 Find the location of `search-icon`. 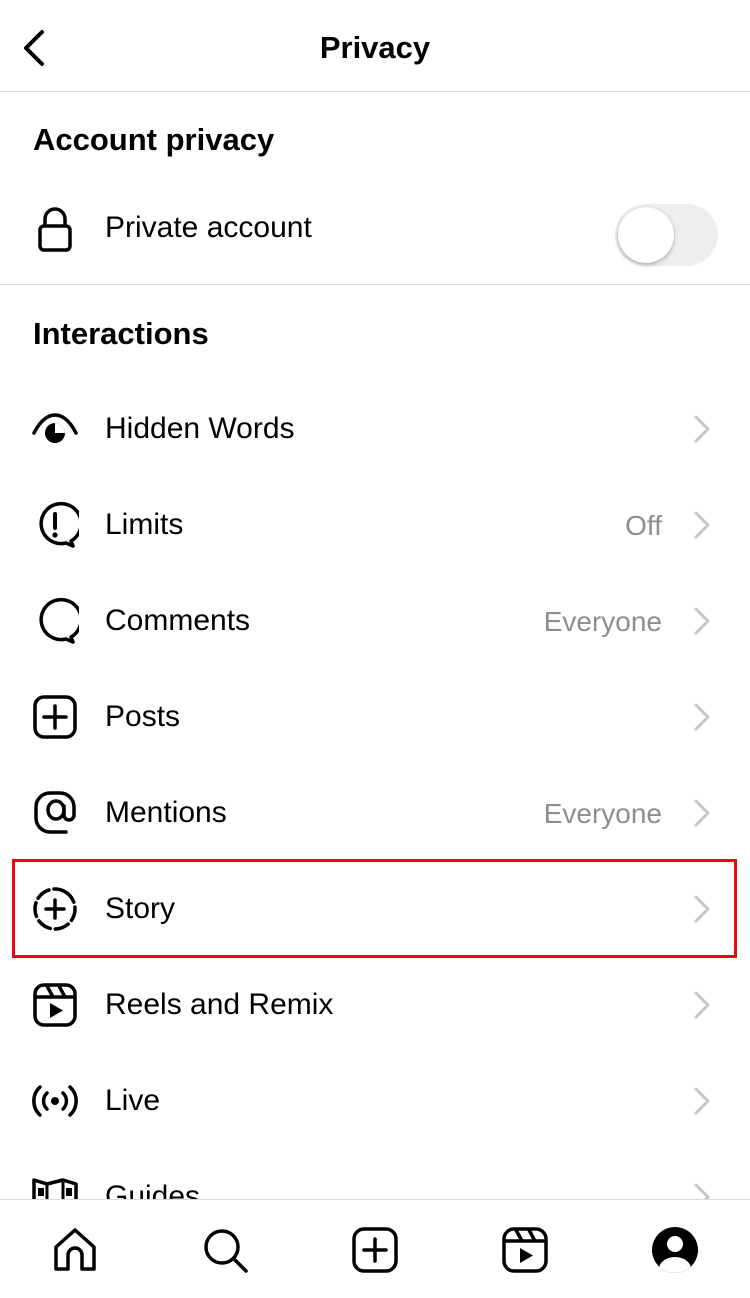

search-icon is located at coordinates (226, 1251).